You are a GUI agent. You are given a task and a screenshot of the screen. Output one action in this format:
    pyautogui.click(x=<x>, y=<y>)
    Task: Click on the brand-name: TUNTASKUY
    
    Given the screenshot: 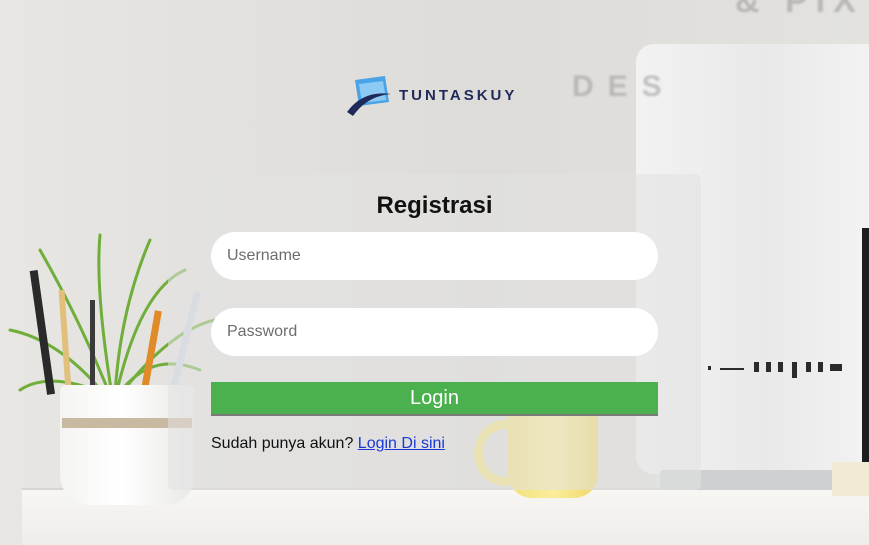 What is the action you would take?
    pyautogui.click(x=458, y=95)
    